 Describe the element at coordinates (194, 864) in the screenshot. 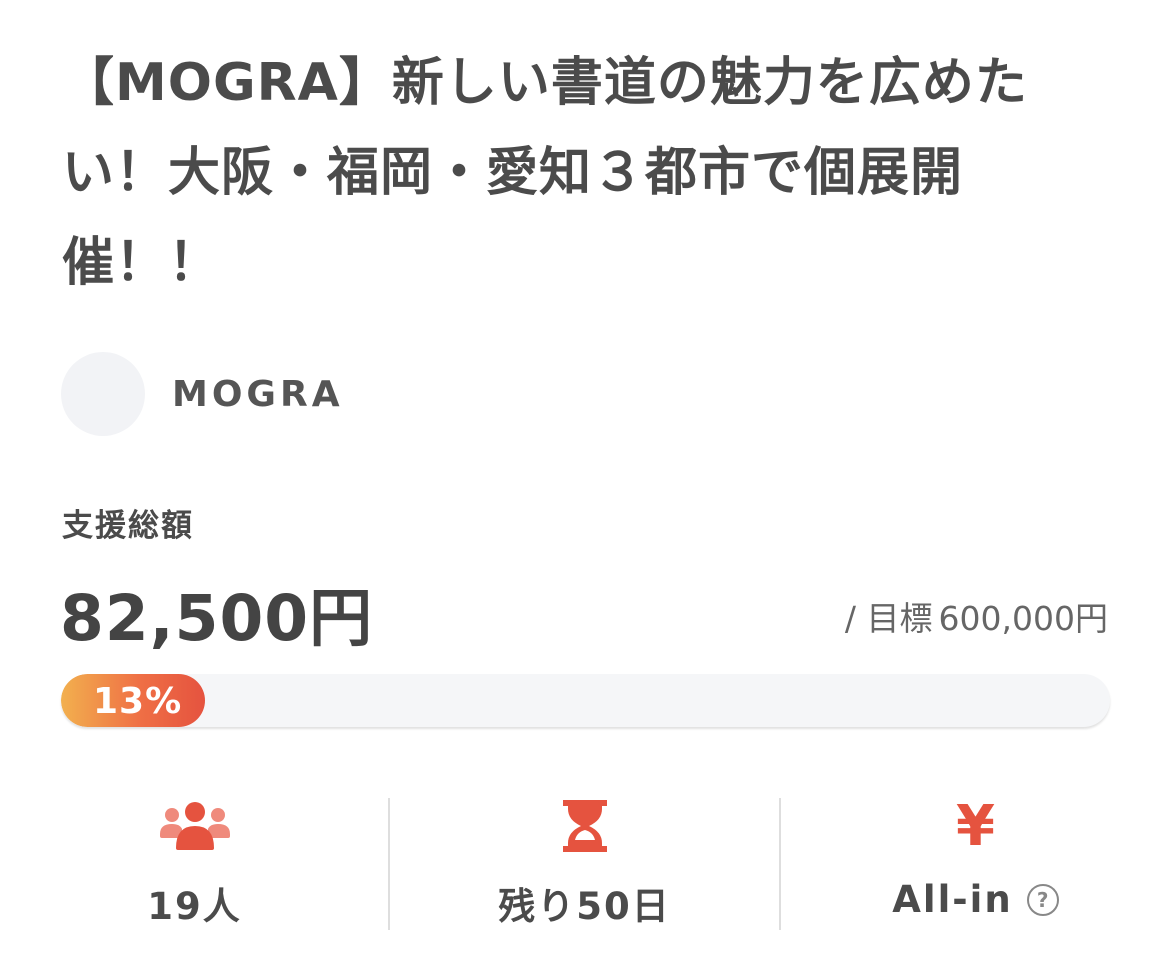

I see `supporters-stat: 19人` at that location.